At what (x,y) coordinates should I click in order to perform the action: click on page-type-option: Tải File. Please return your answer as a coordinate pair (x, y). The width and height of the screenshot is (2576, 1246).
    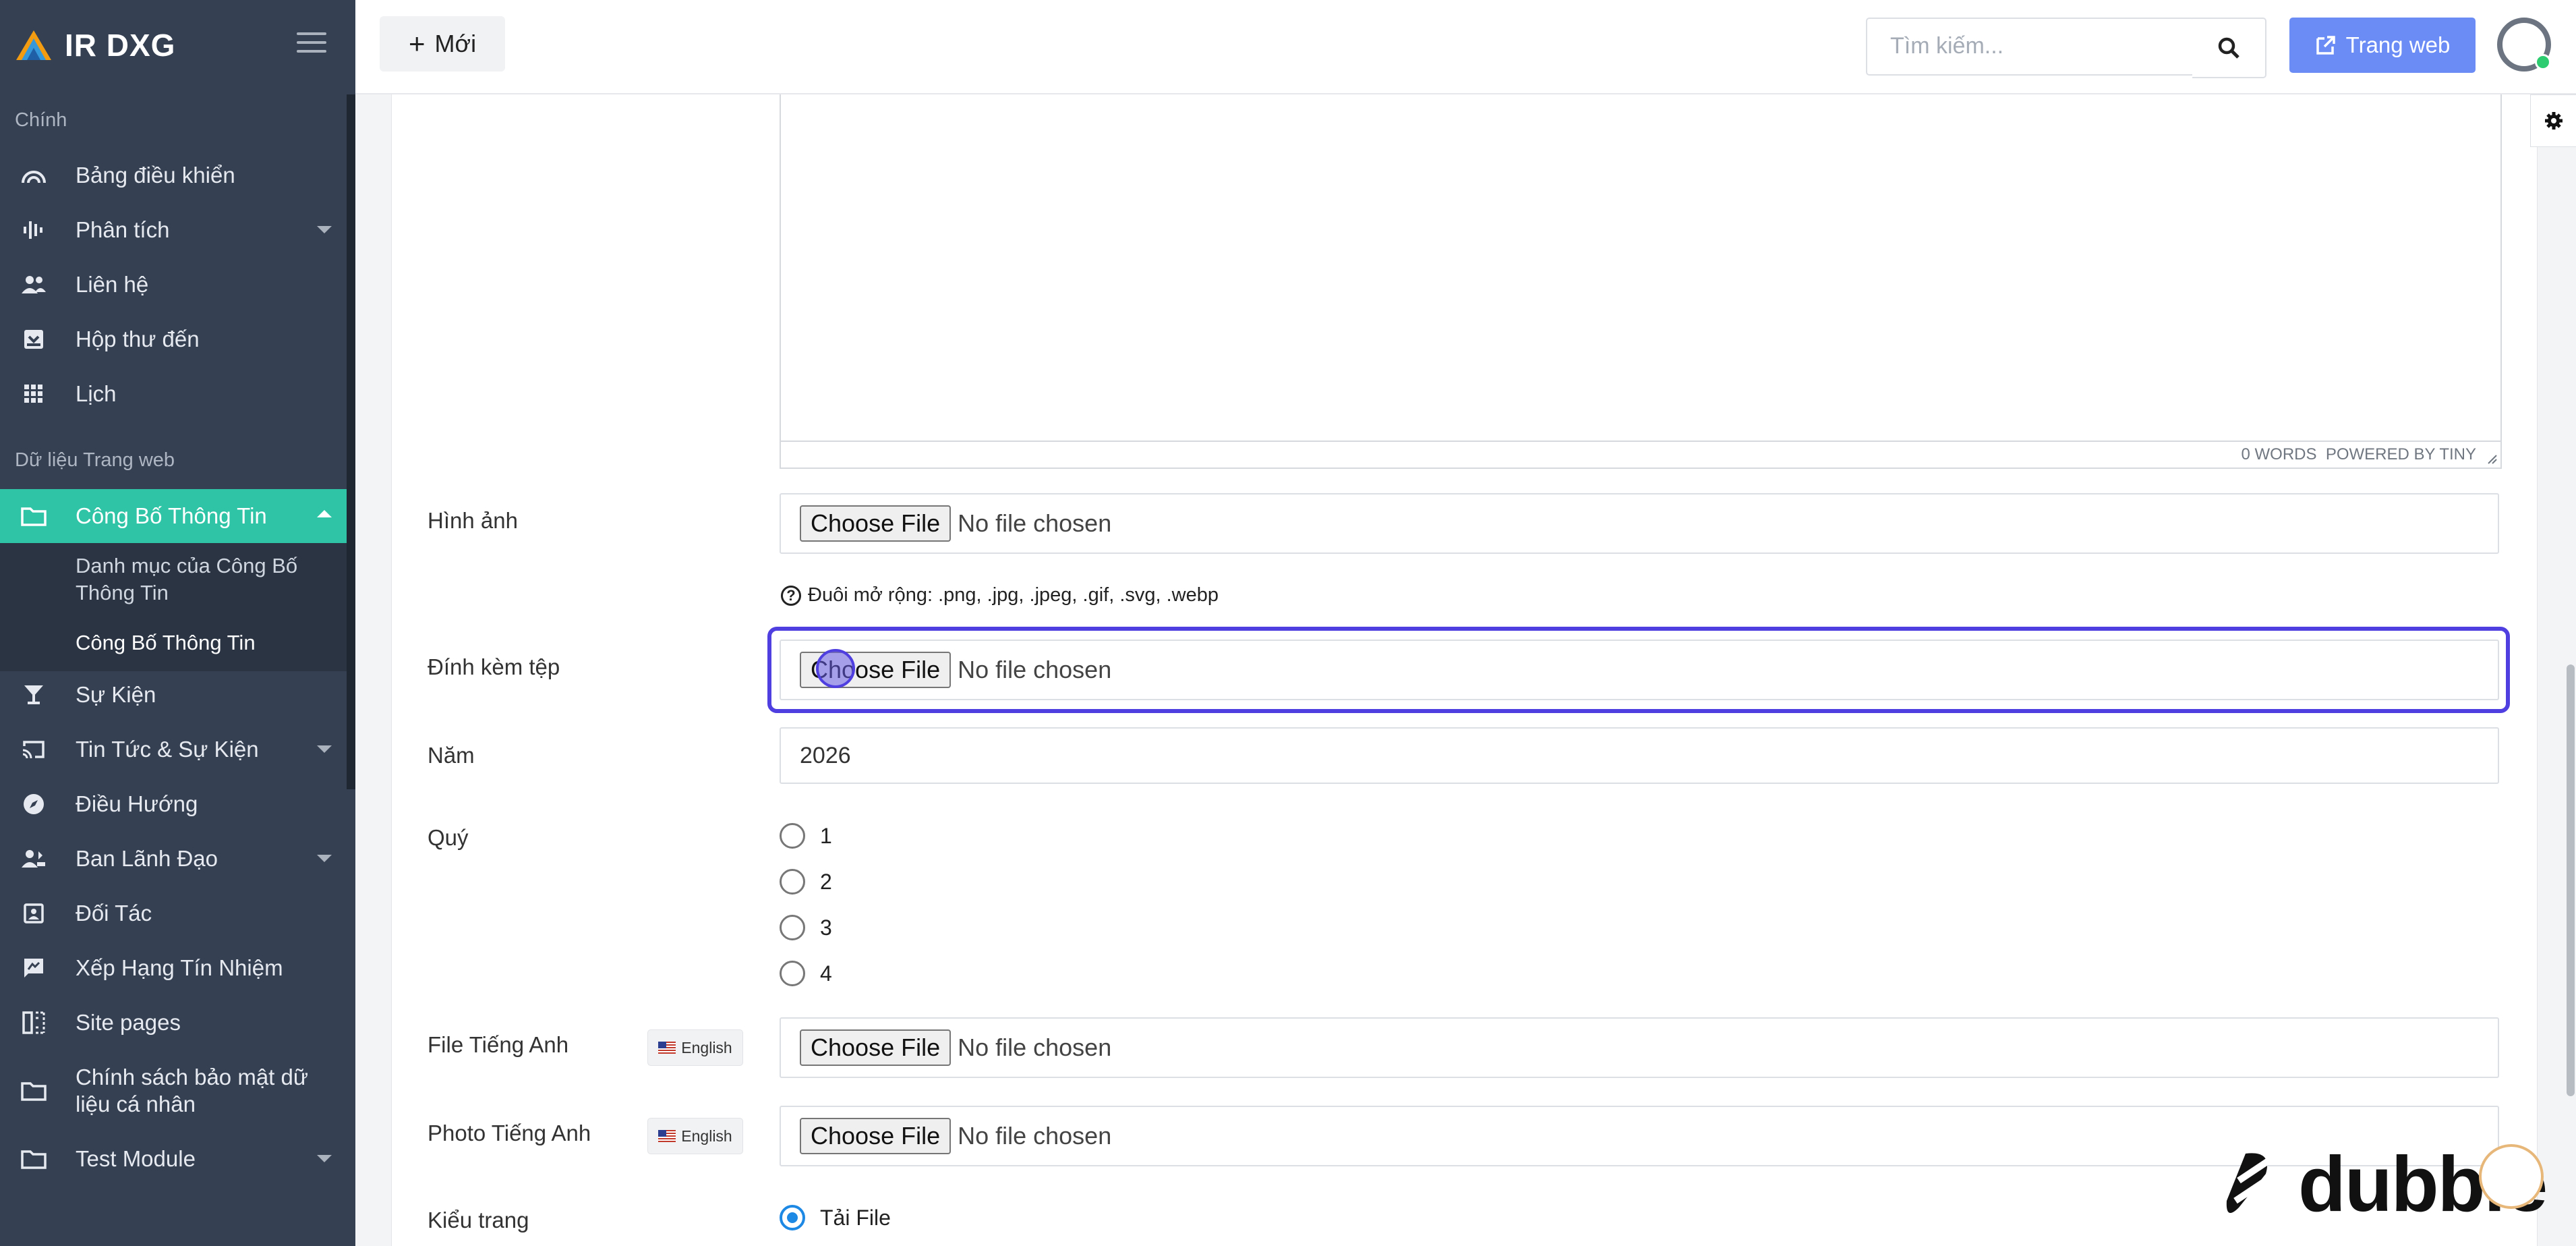
    Looking at the image, I should click on (835, 1218).